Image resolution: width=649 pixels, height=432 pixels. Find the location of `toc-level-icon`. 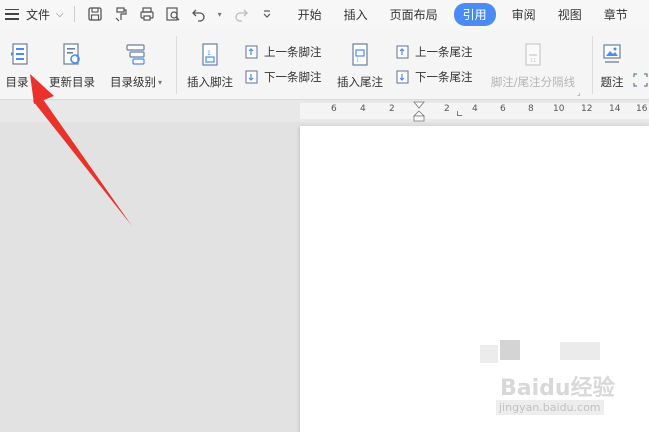

toc-level-icon is located at coordinates (136, 52).